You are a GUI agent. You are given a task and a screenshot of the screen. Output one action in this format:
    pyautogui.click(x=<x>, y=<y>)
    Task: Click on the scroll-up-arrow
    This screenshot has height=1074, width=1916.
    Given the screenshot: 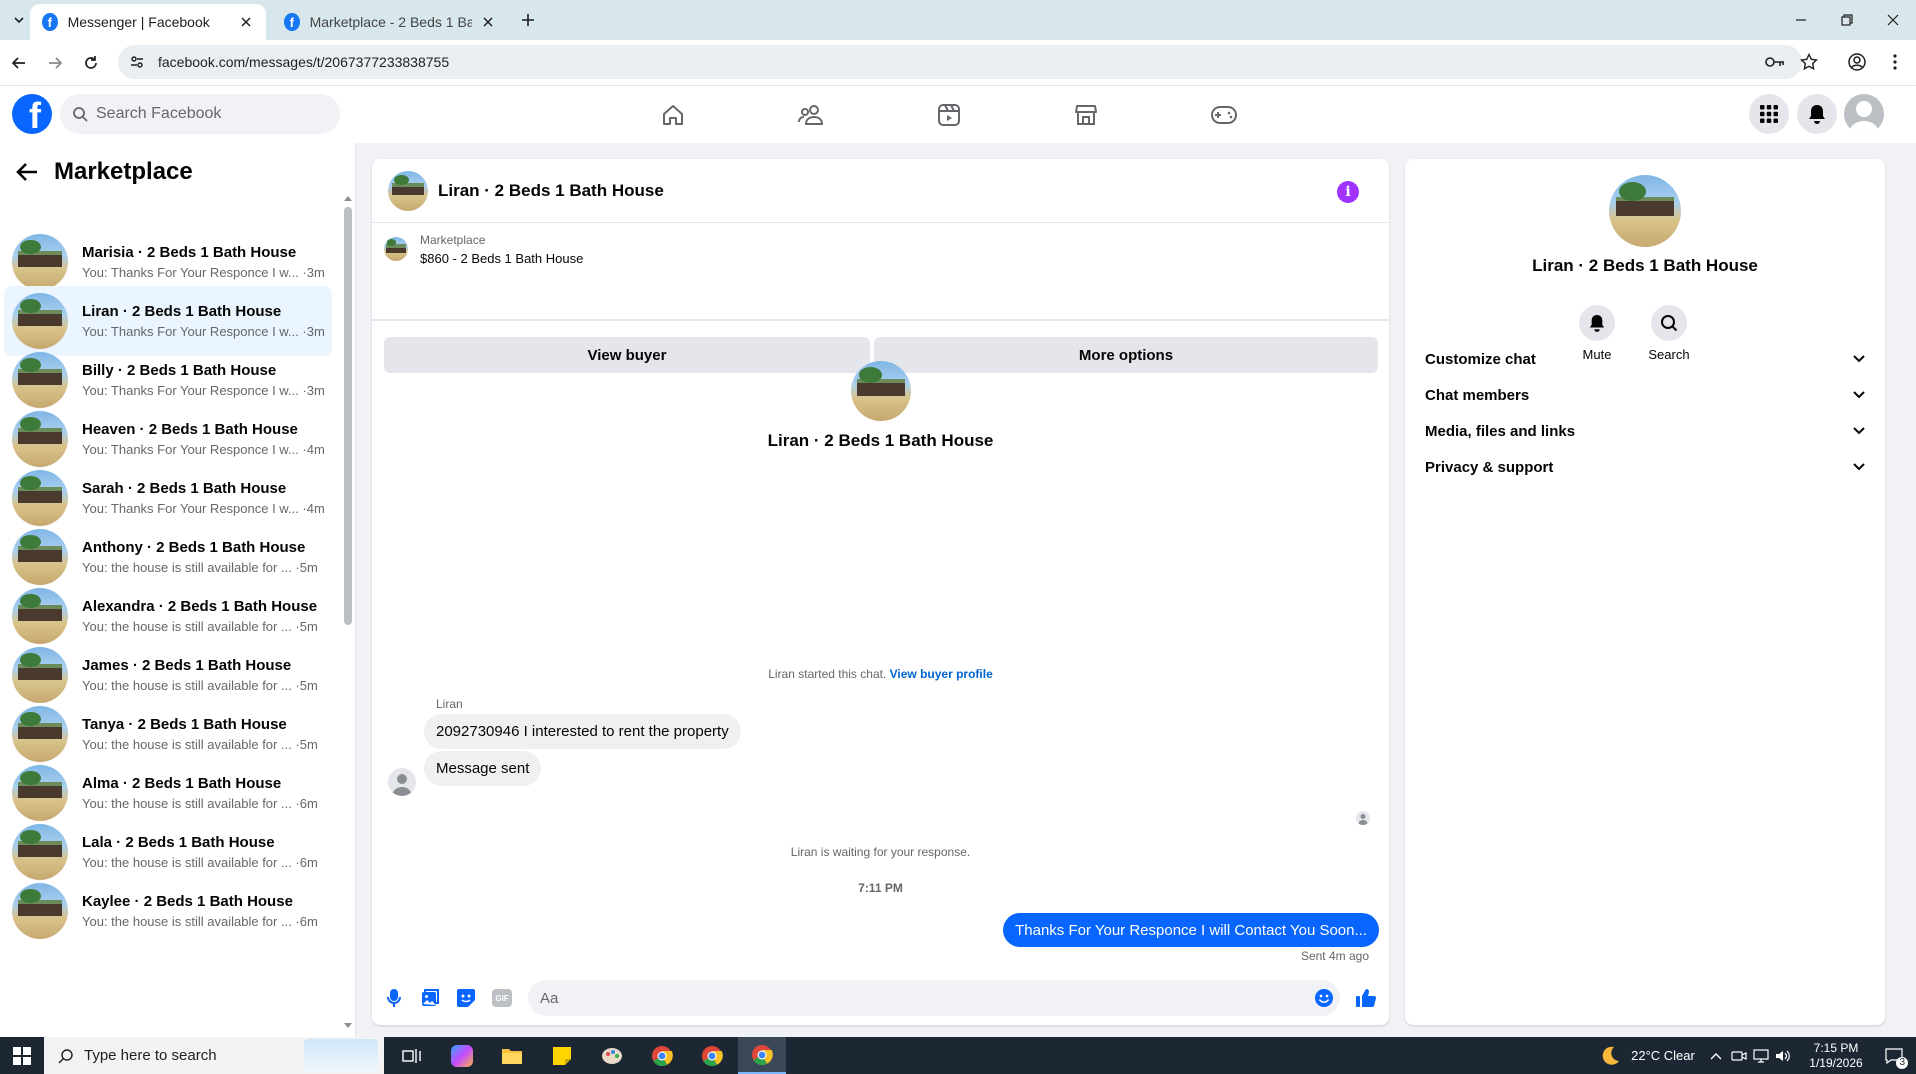 What is the action you would take?
    pyautogui.click(x=348, y=198)
    